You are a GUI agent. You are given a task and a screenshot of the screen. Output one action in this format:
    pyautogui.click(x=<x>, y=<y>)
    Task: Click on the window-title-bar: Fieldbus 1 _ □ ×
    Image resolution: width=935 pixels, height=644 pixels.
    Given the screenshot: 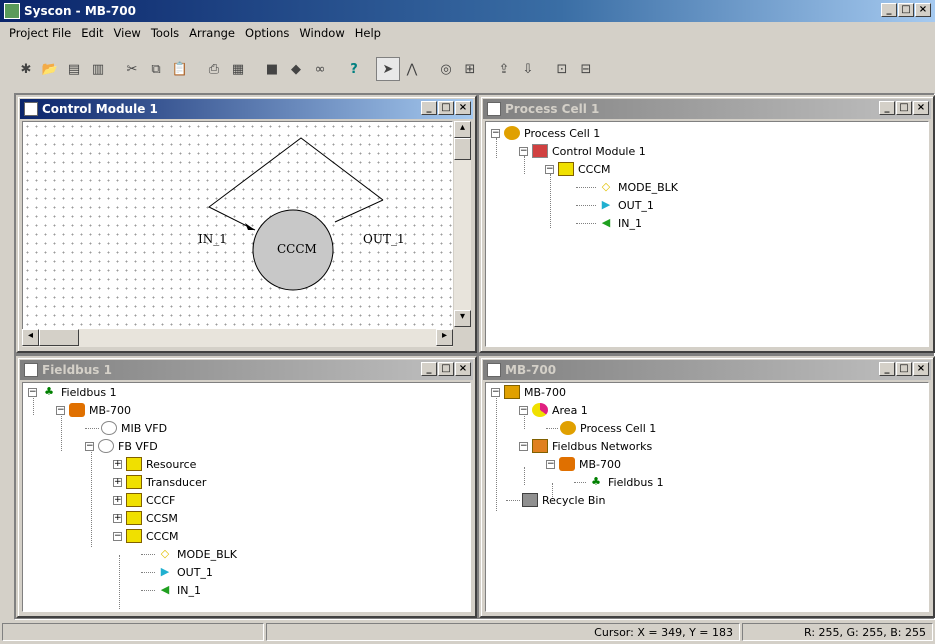 What is the action you would take?
    pyautogui.click(x=246, y=370)
    